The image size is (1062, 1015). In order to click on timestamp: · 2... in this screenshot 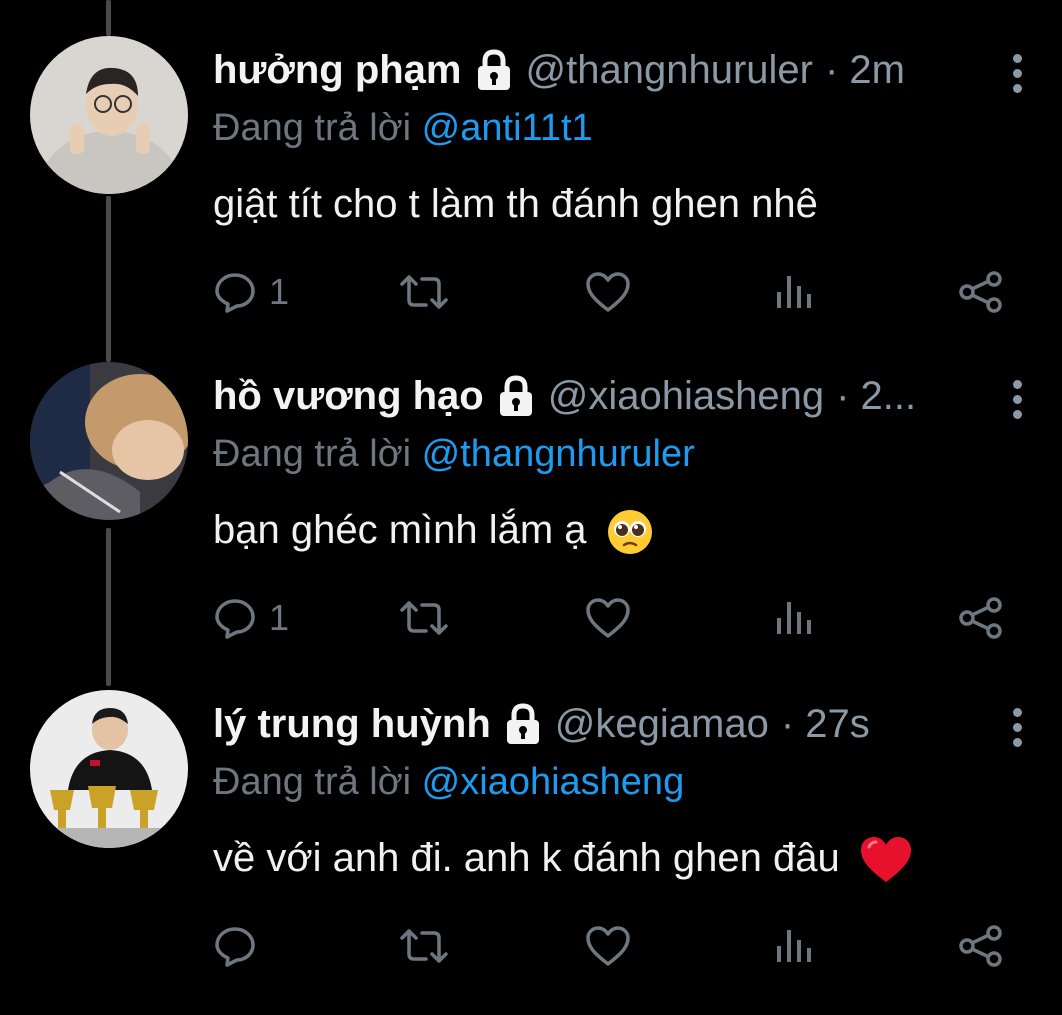, I will do `click(876, 396)`.